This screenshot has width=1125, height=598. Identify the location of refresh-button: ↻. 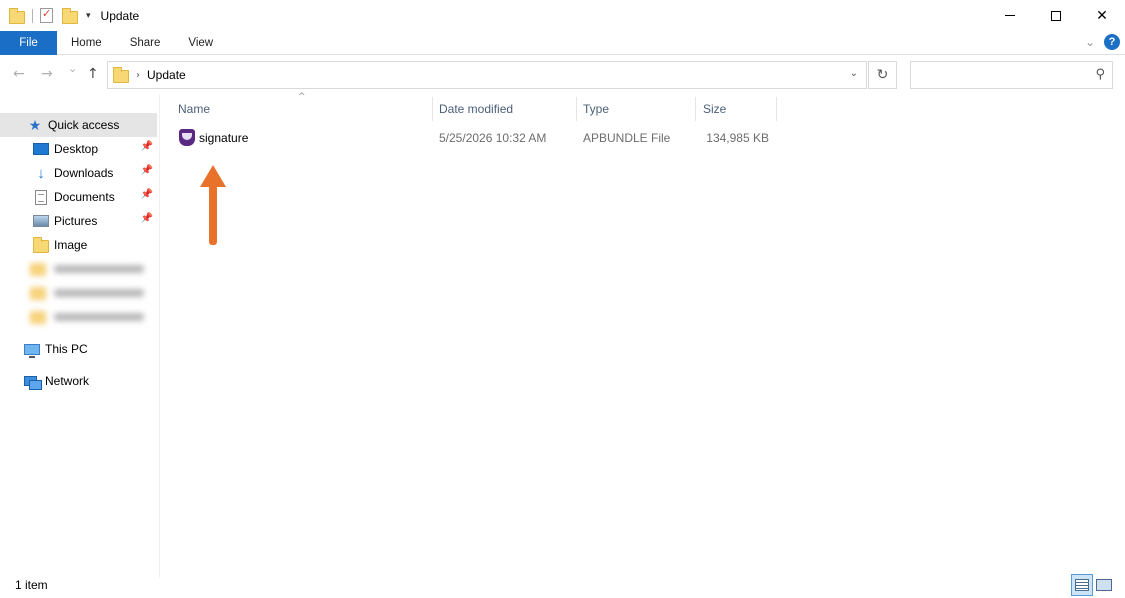
(882, 75).